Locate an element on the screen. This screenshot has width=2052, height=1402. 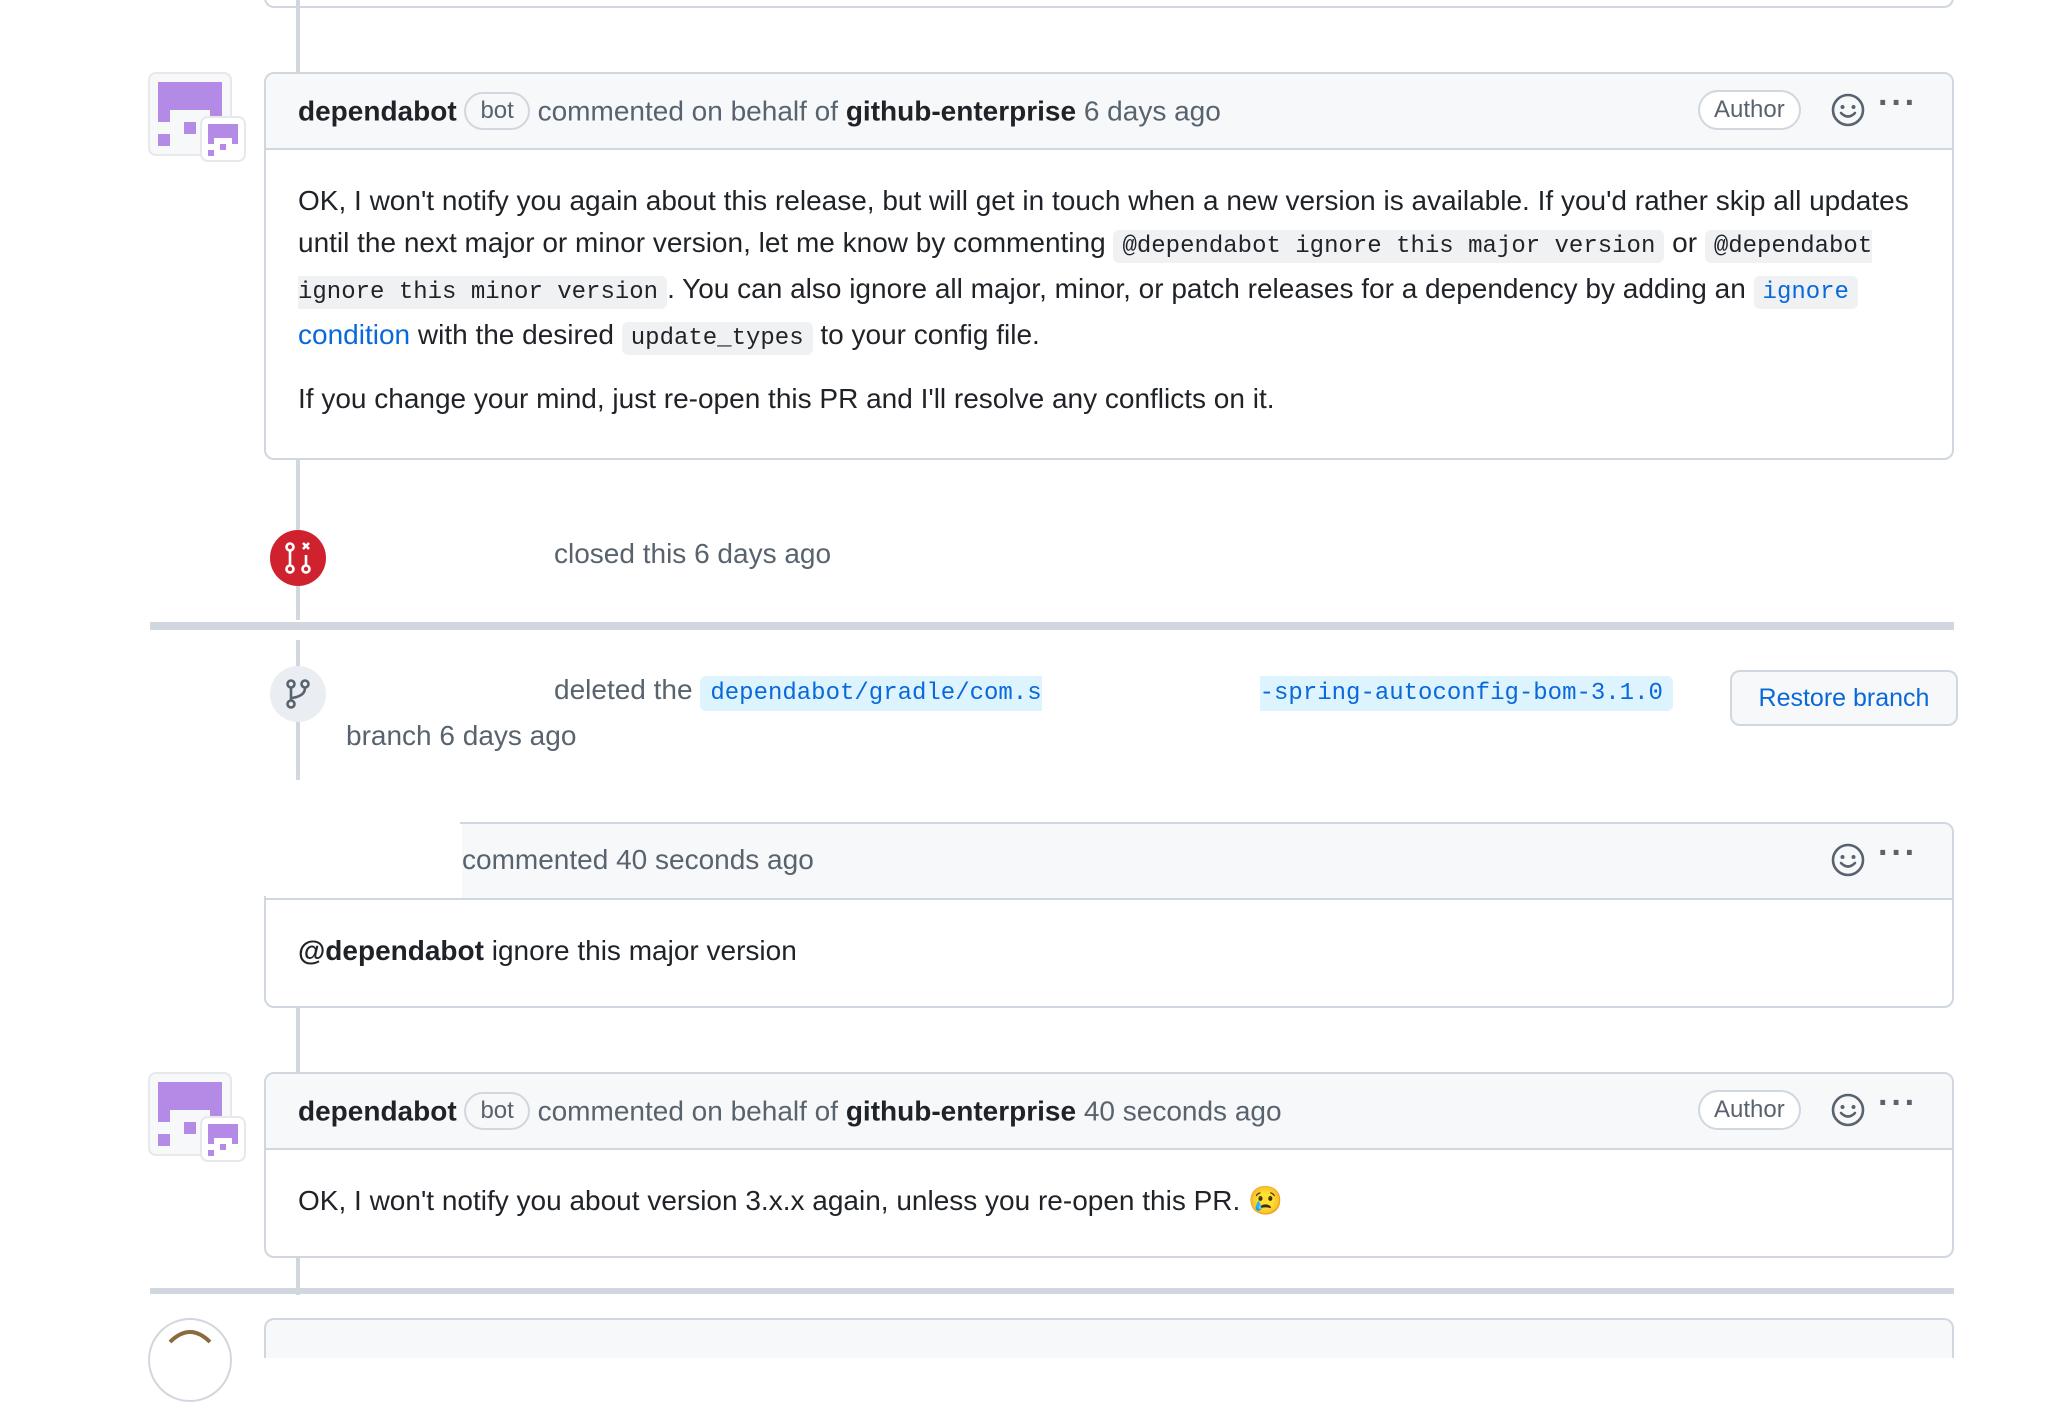
crying-face-emoji: 😢 is located at coordinates (1265, 1200).